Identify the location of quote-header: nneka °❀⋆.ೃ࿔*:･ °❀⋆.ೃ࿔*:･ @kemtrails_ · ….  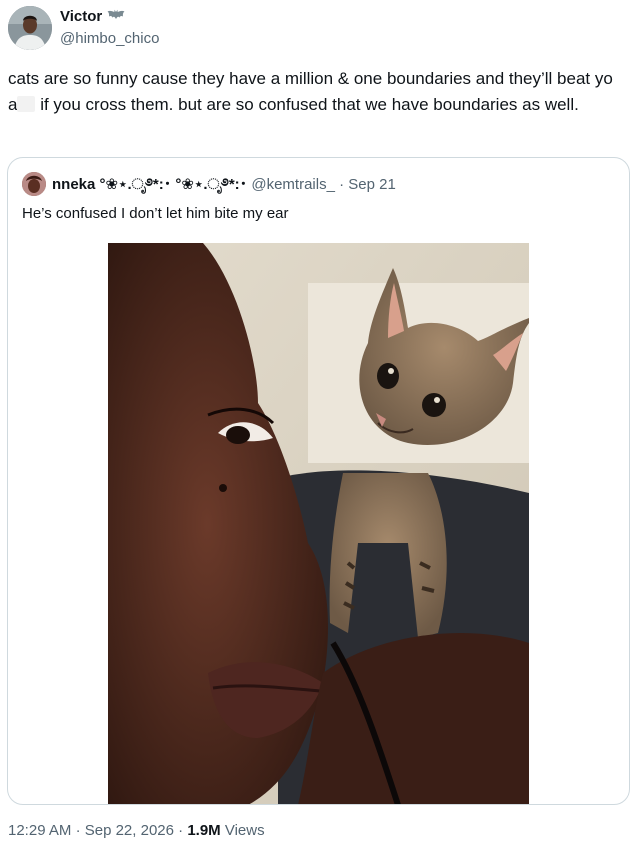
(224, 185).